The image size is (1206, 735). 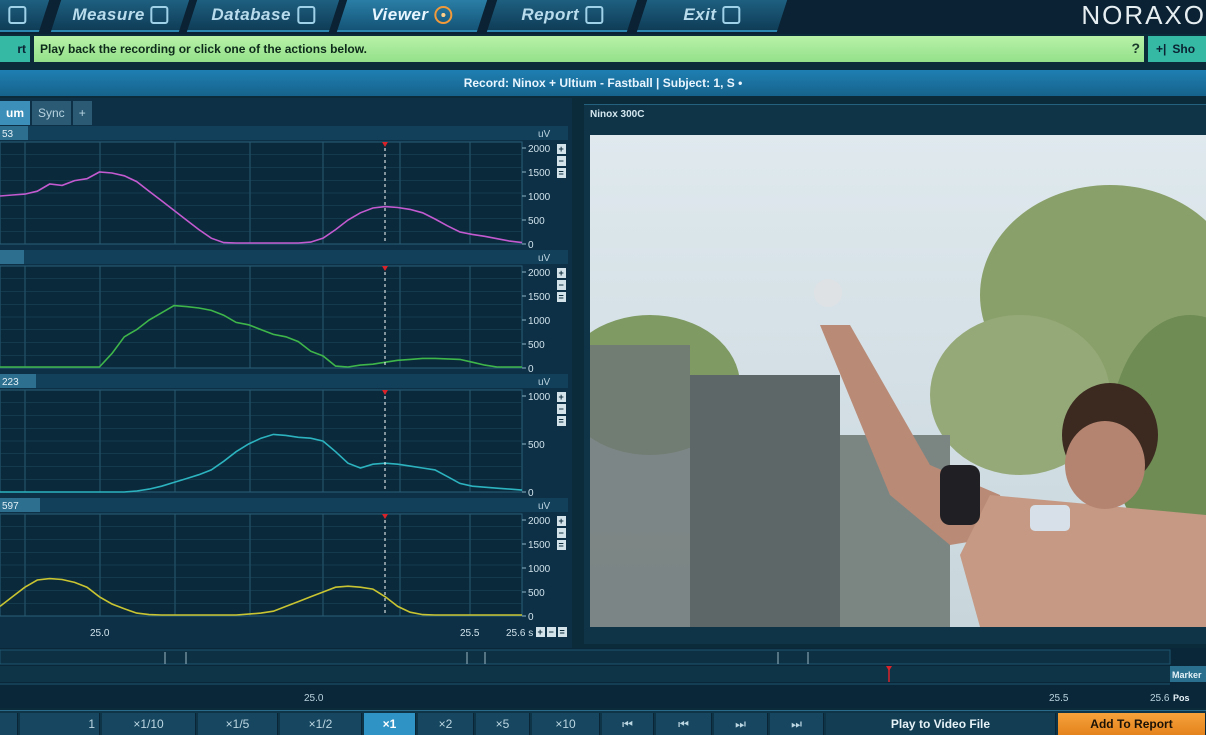 I want to click on nav-tab-exit: Exit, so click(x=712, y=16).